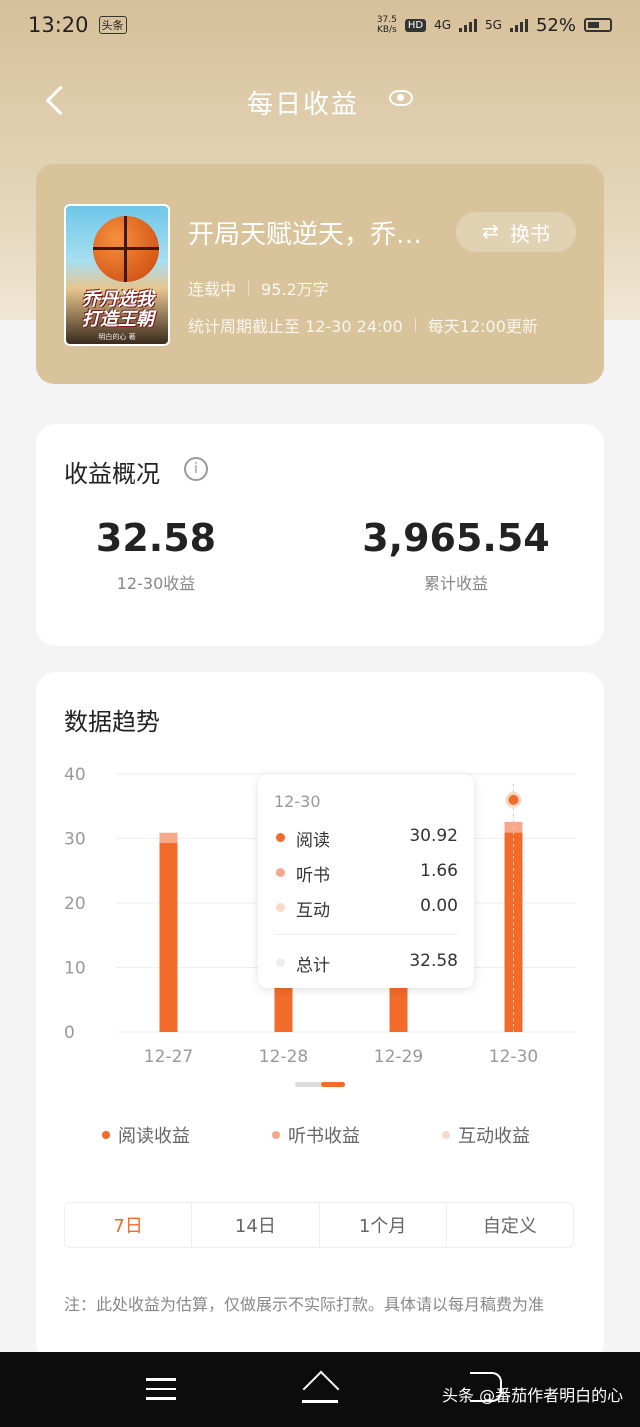  I want to click on tooltip-row-listen: 听书 1.66, so click(366, 873).